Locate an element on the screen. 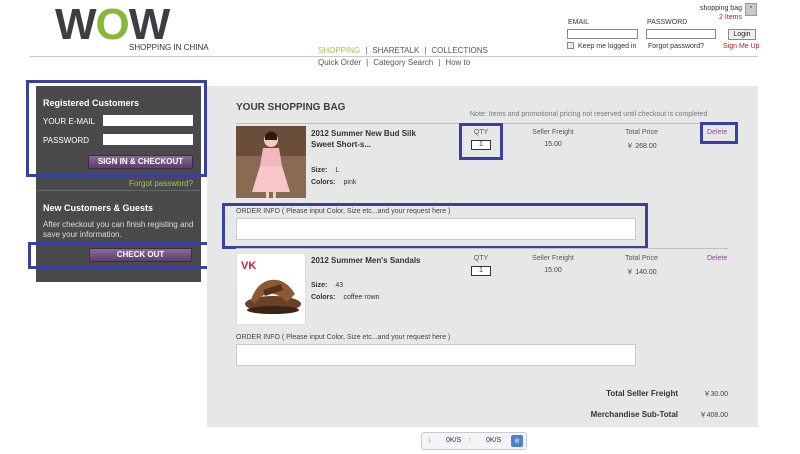  total-seller-freight-label: Total Seller Freight is located at coordinates (642, 393).